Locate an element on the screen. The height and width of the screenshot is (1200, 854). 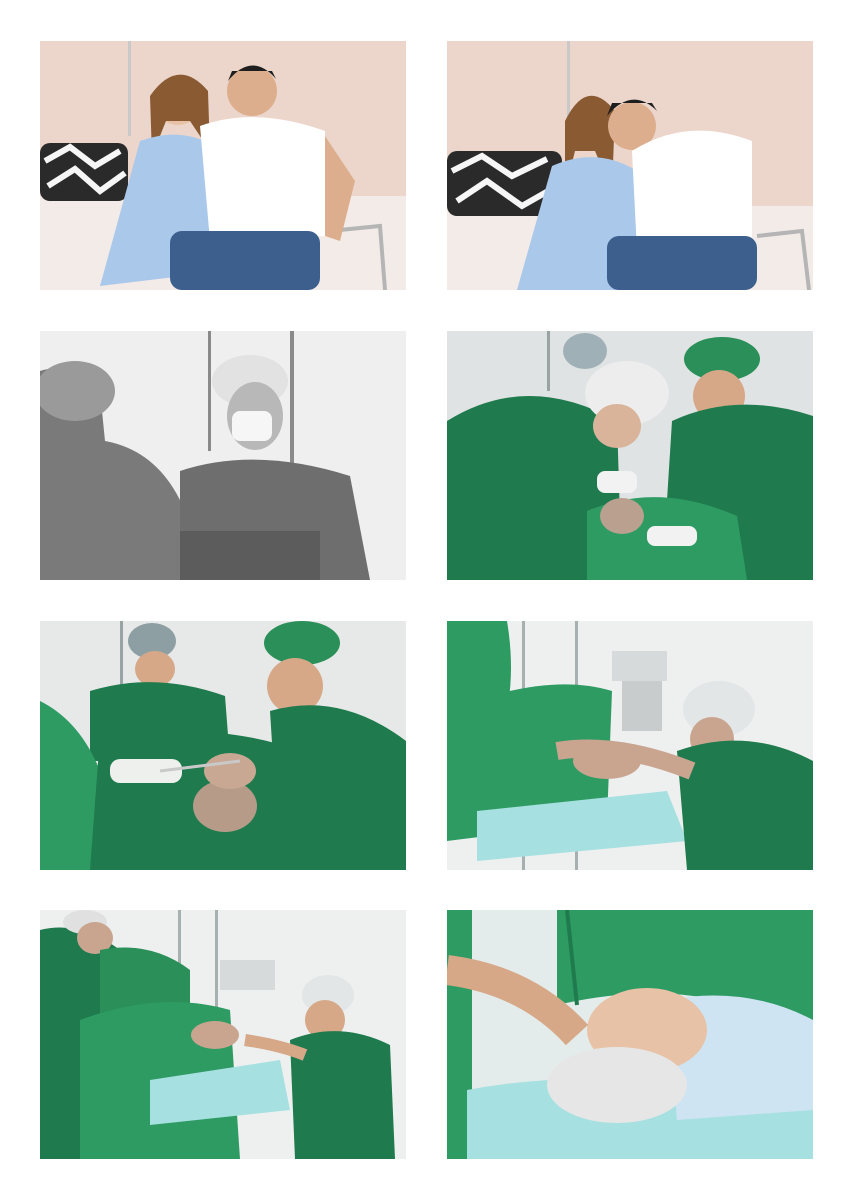
couple-embracing-image is located at coordinates (630, 165).